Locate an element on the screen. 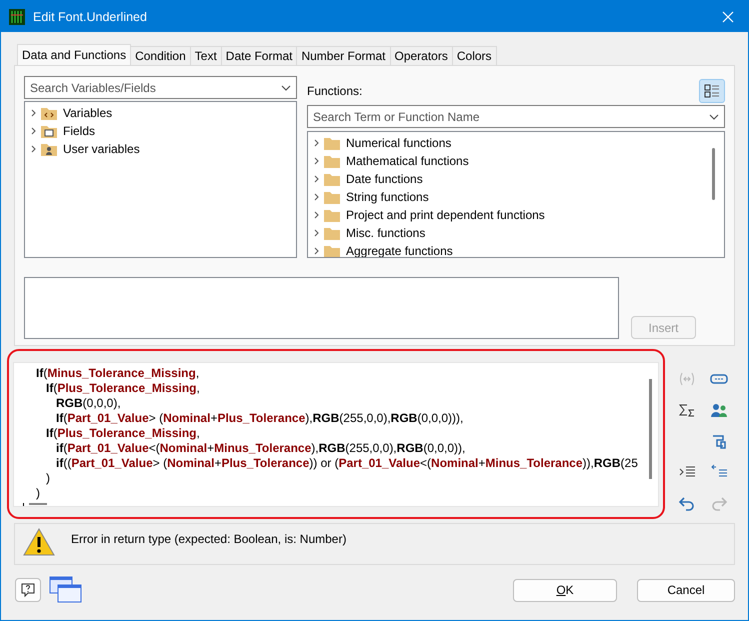 This screenshot has width=749, height=621. ok-button: OK is located at coordinates (565, 590).